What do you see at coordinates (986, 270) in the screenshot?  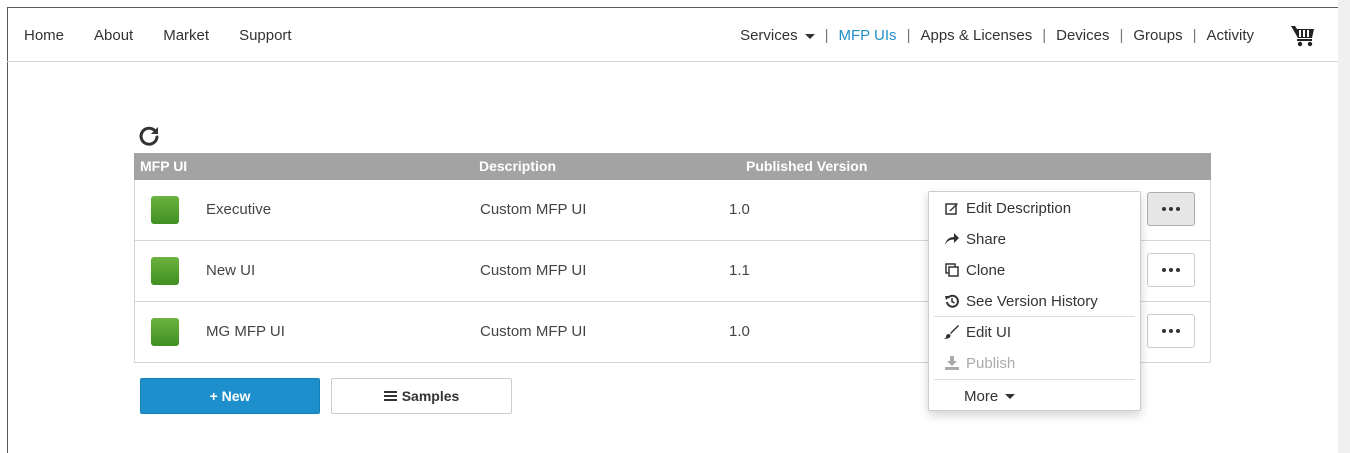 I see `menu-item-label: Clone` at bounding box center [986, 270].